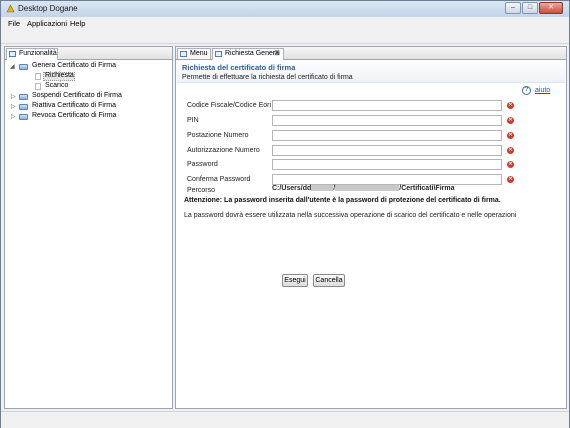 Image resolution: width=570 pixels, height=428 pixels. Describe the element at coordinates (513, 8) in the screenshot. I see `minimize-button: –` at that location.